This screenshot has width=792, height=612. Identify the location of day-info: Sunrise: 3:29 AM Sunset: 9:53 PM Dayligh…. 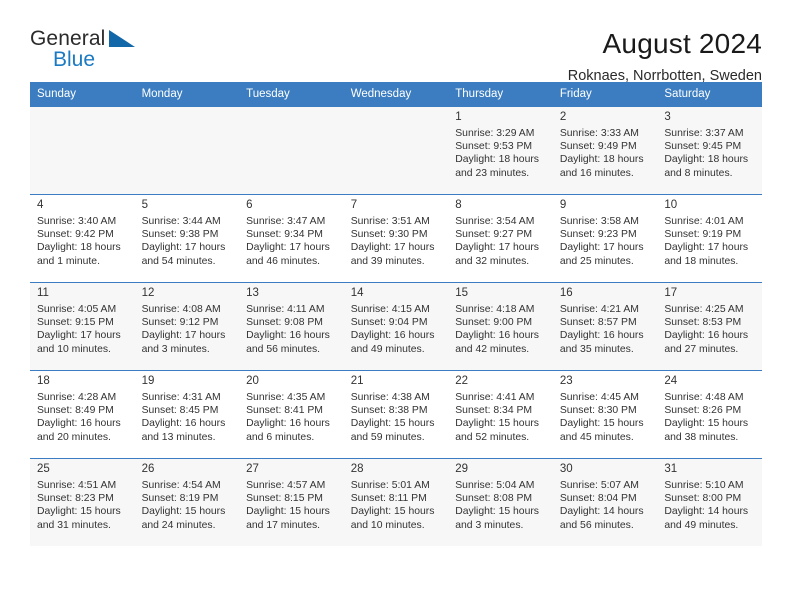
(501, 153).